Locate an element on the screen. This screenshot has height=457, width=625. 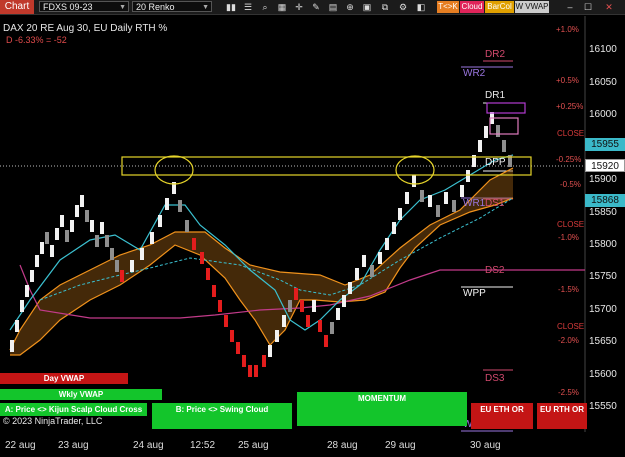
barcol-button: BarCol is located at coordinates (499, 7).